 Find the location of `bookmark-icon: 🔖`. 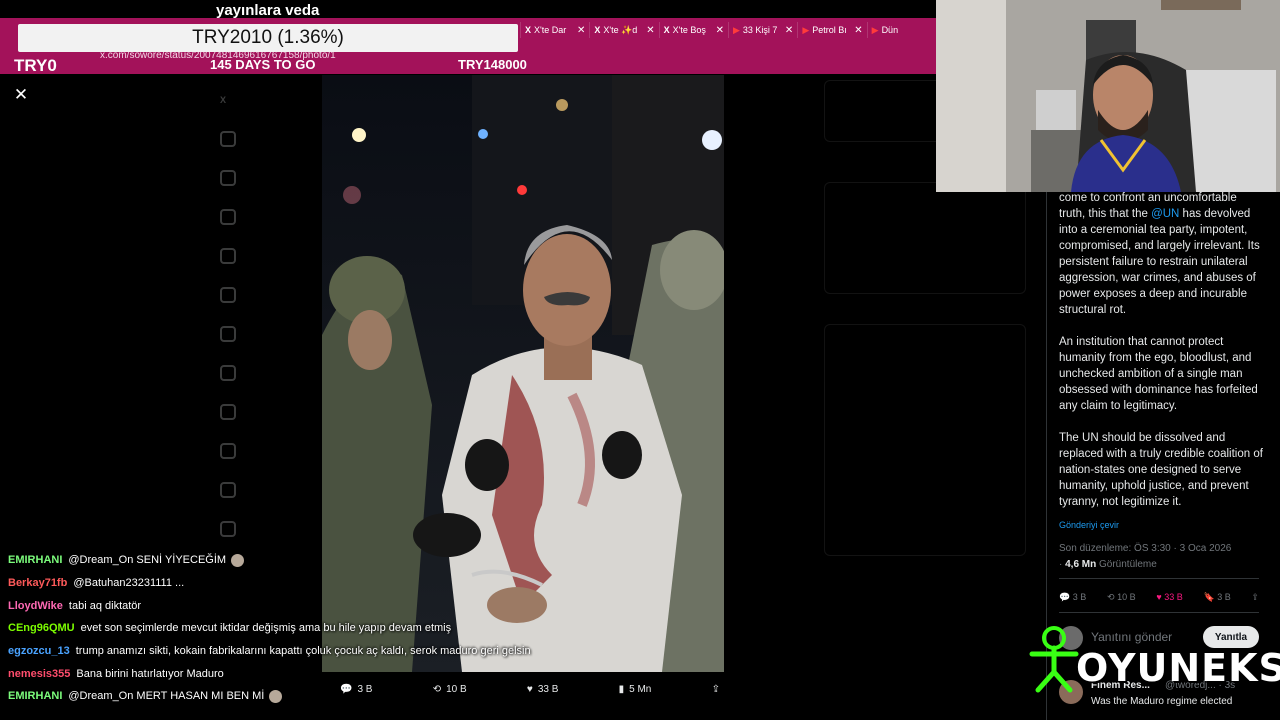

bookmark-icon: 🔖 is located at coordinates (1209, 597).